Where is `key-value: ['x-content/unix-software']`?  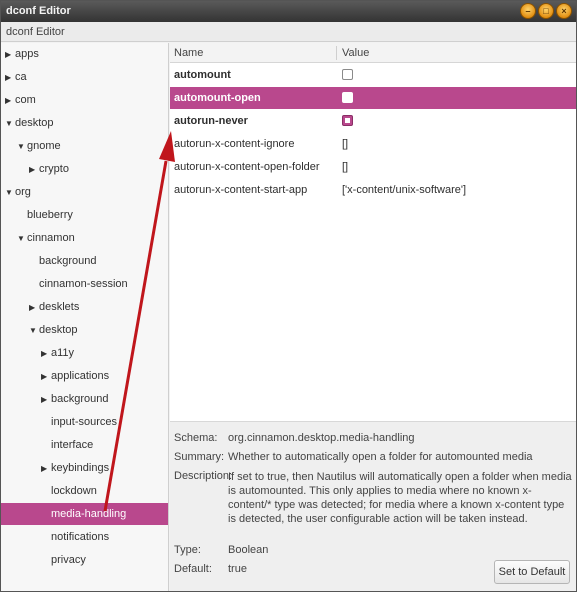 key-value: ['x-content/unix-software'] is located at coordinates (404, 190).